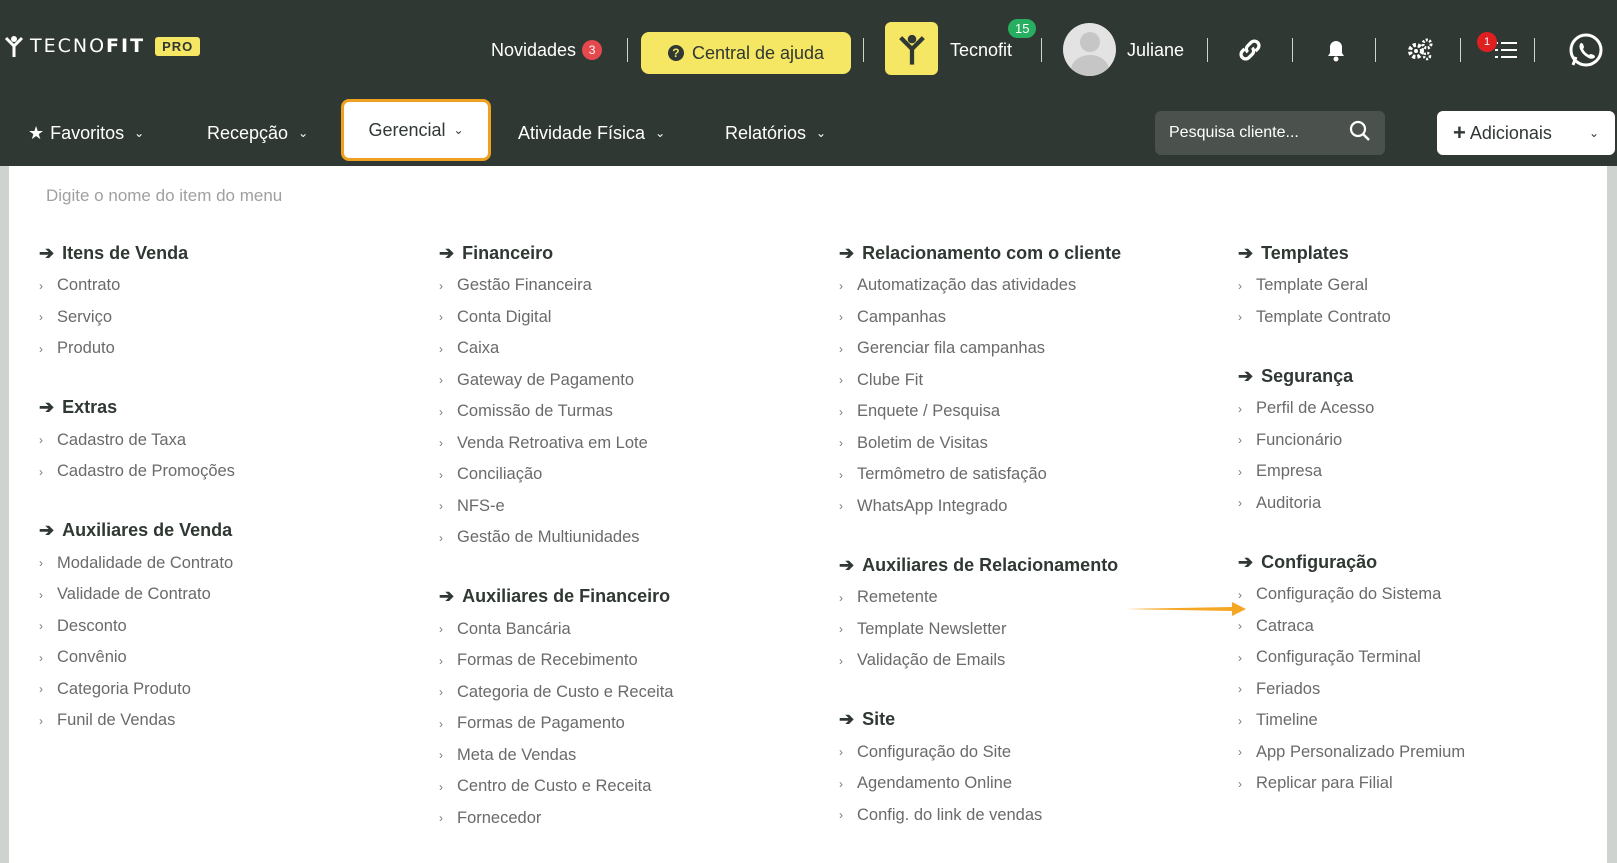  Describe the element at coordinates (629, 630) in the screenshot. I see `menu-item-conta-bancaria: › Conta Bancária` at that location.